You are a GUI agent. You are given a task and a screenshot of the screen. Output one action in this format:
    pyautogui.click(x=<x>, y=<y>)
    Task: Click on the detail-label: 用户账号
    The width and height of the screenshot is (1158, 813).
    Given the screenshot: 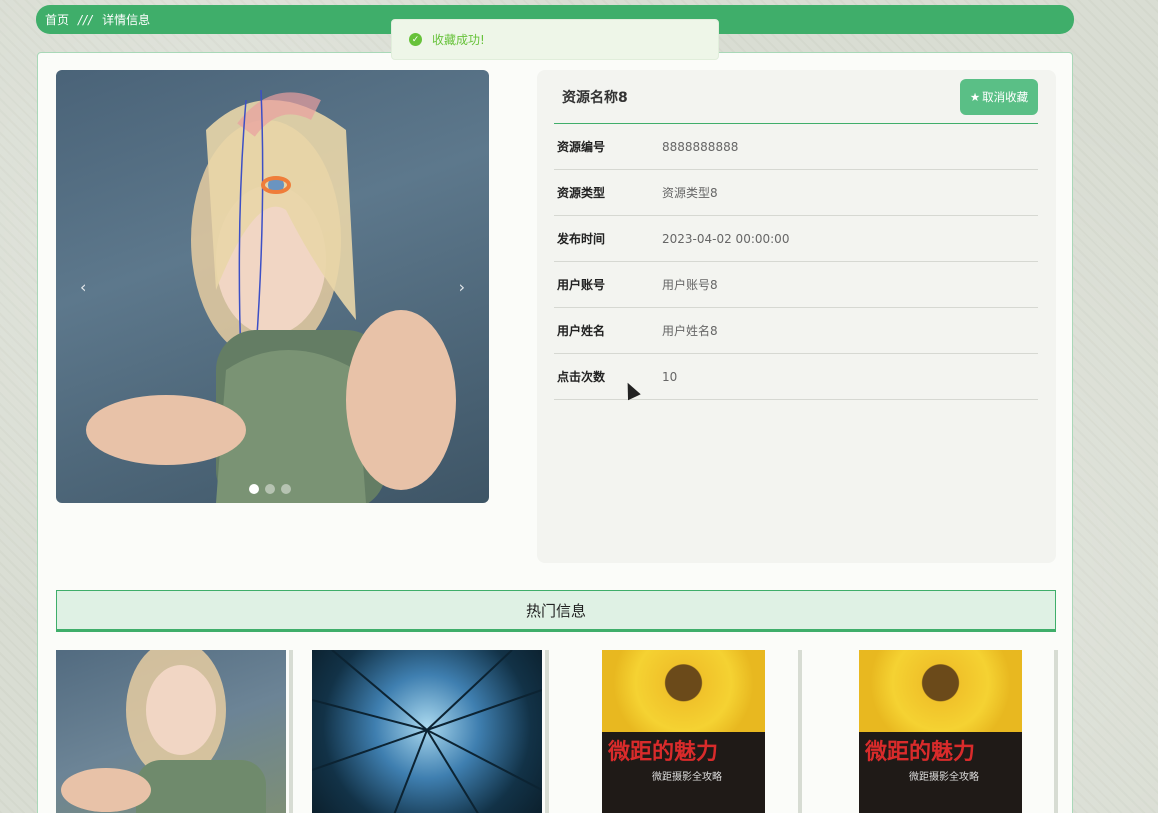 What is the action you would take?
    pyautogui.click(x=581, y=285)
    